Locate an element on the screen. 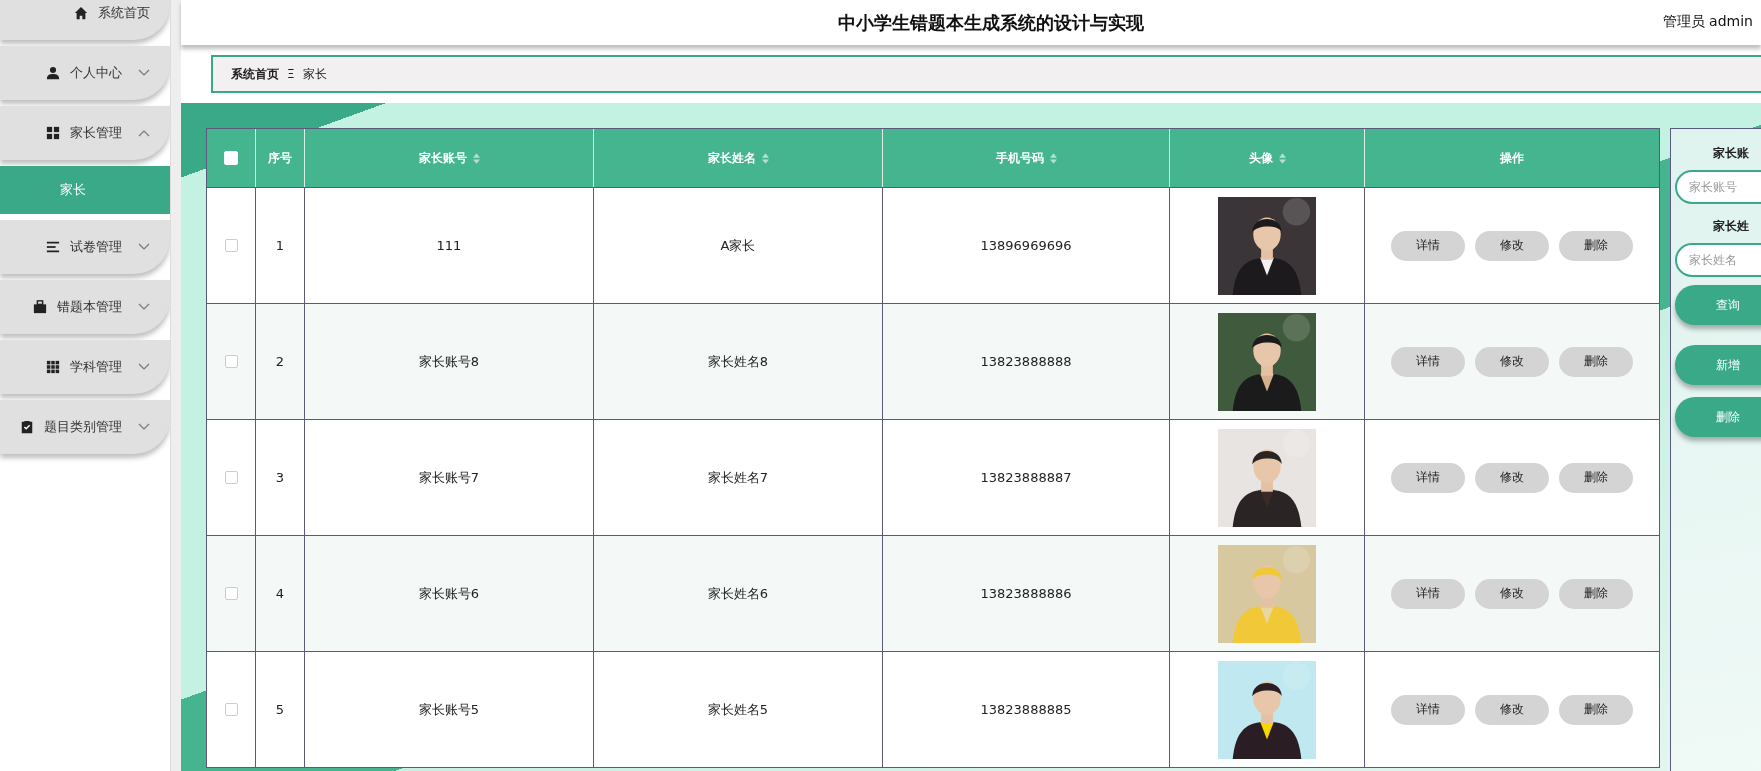 This screenshot has width=1761, height=771. nav-label: 题目类别管理 is located at coordinates (83, 427).